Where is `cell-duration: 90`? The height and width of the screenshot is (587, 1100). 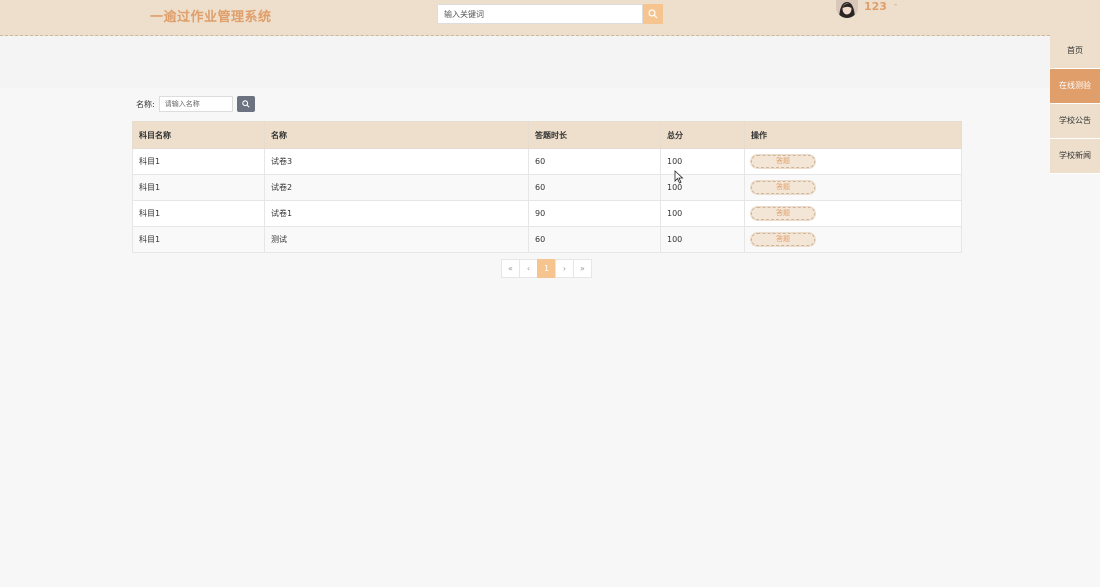 cell-duration: 90 is located at coordinates (594, 213).